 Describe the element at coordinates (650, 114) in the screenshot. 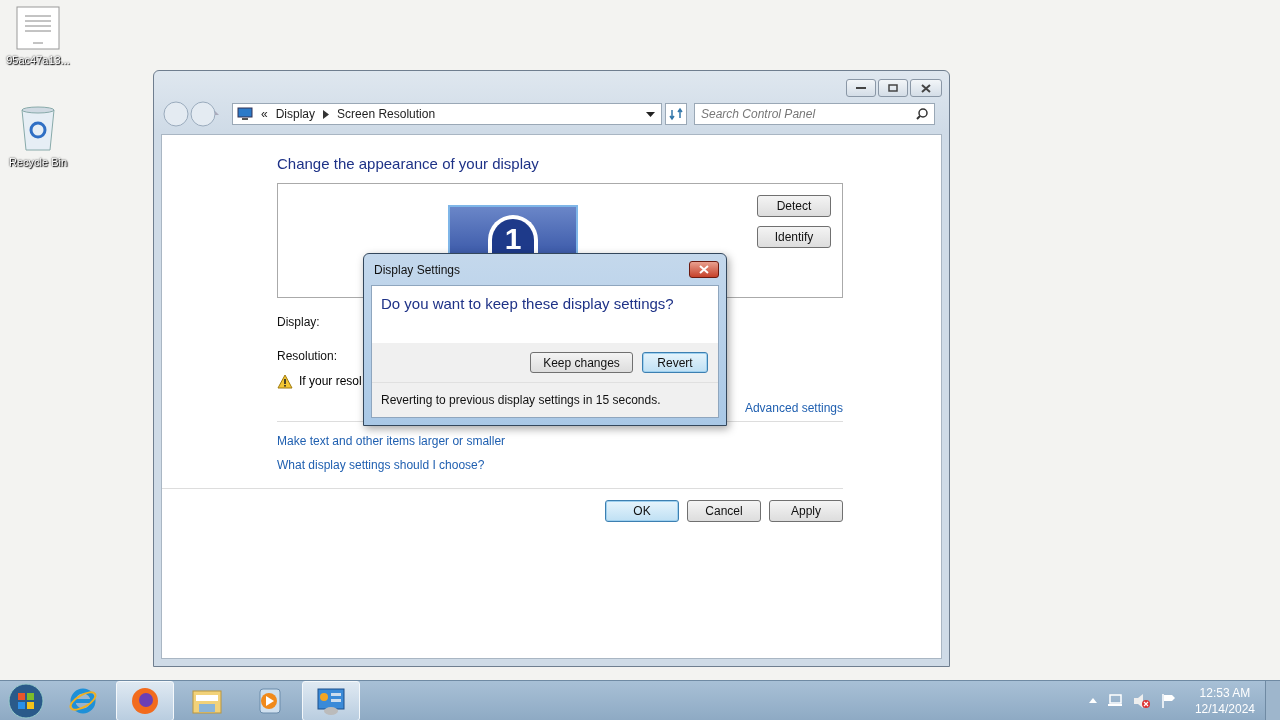

I see `dropdown-arrow-icon` at that location.